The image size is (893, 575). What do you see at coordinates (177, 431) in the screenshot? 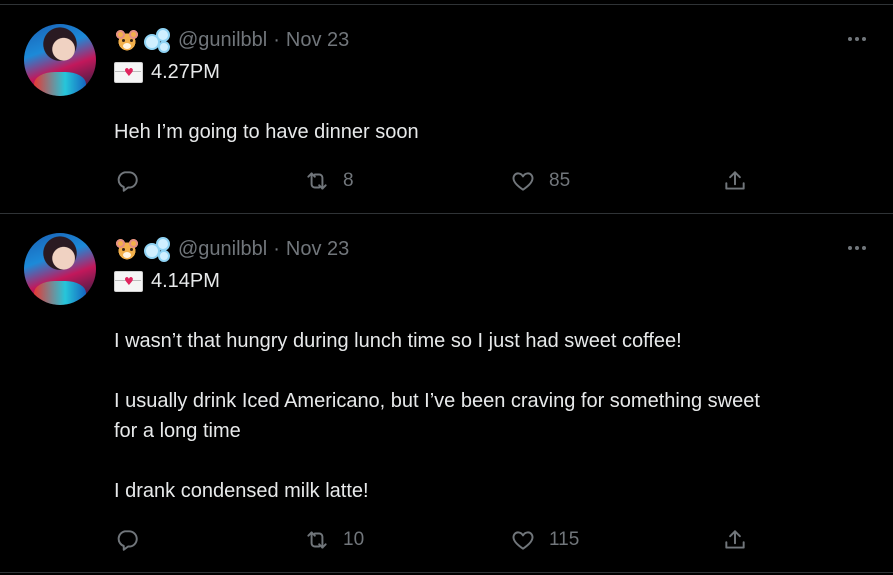
I see `tweet-body-line: for a long time` at bounding box center [177, 431].